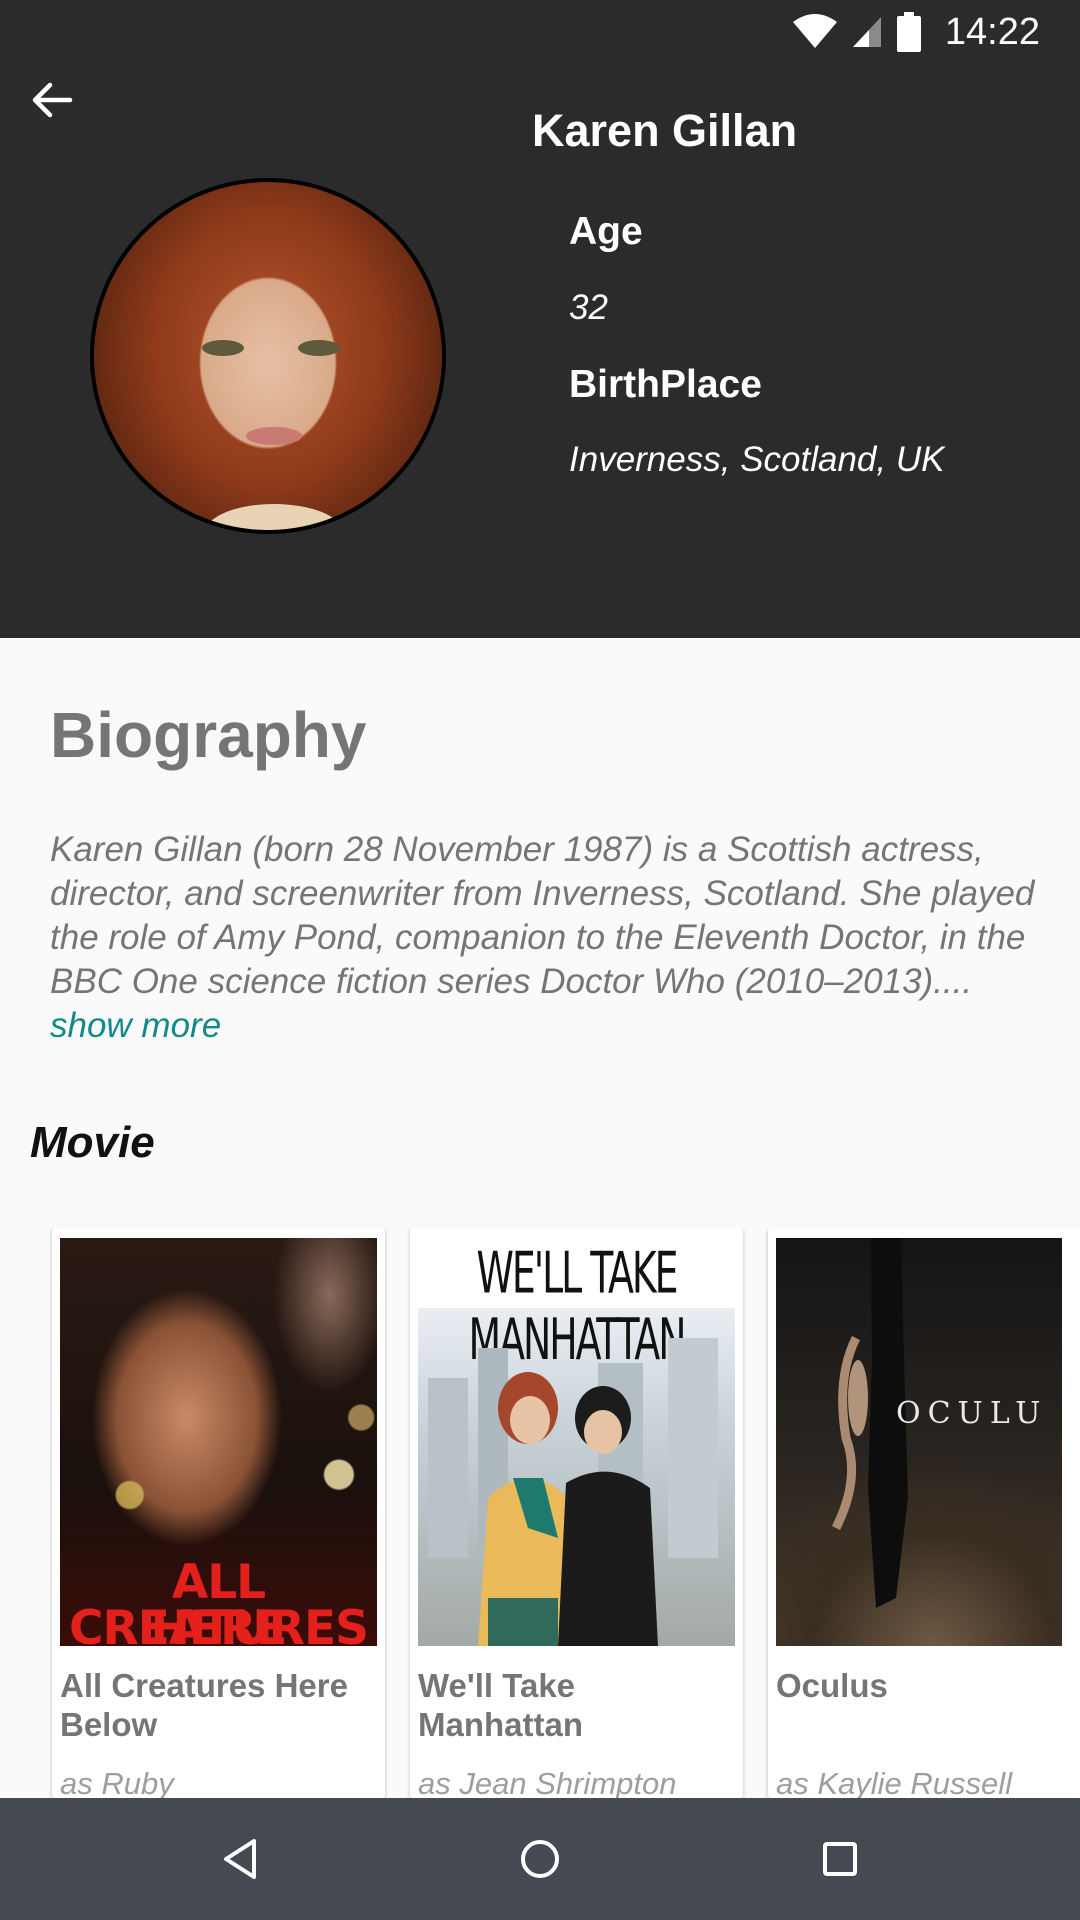 This screenshot has height=1920, width=1080. Describe the element at coordinates (894, 1782) in the screenshot. I see `movie-role: as Kaylie Russell` at that location.